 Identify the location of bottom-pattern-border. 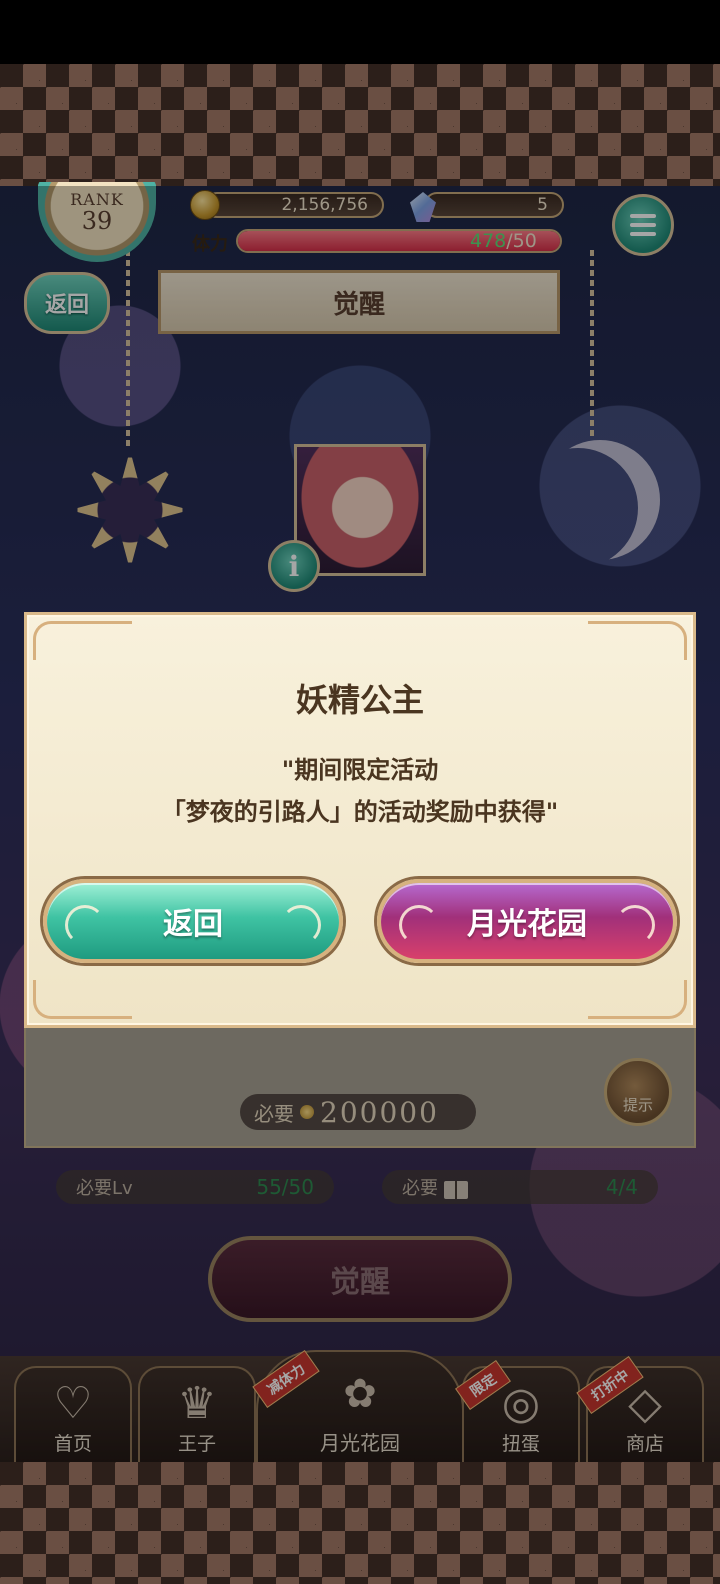
(360, 1523).